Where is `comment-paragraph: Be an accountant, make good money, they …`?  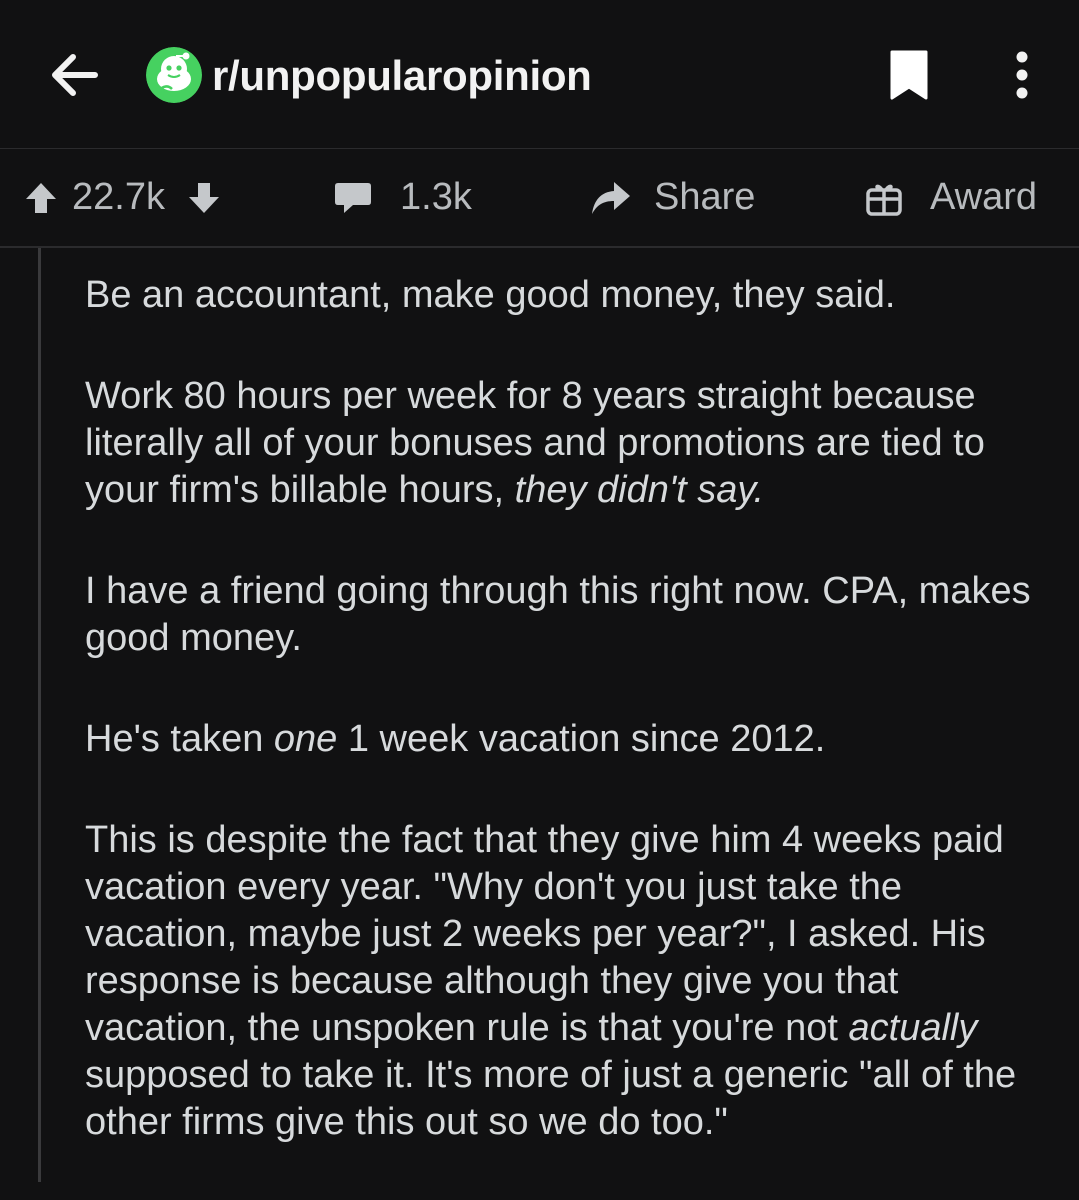 comment-paragraph: Be an accountant, make good money, they … is located at coordinates (490, 295).